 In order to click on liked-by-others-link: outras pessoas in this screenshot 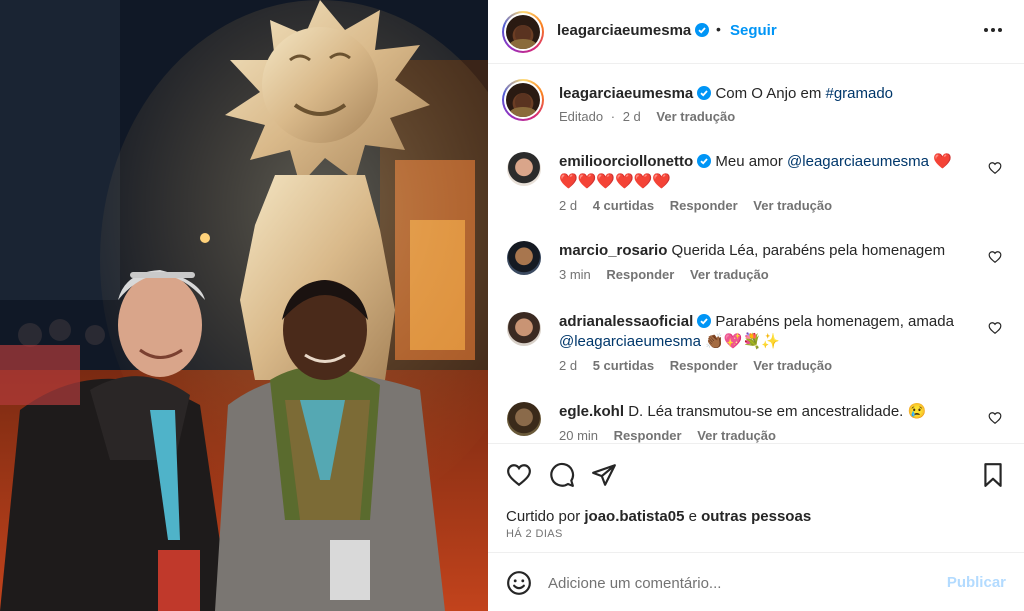, I will do `click(756, 516)`.